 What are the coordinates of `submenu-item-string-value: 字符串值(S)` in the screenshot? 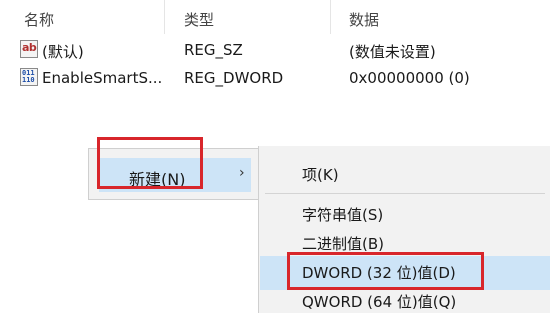 It's located at (342, 214).